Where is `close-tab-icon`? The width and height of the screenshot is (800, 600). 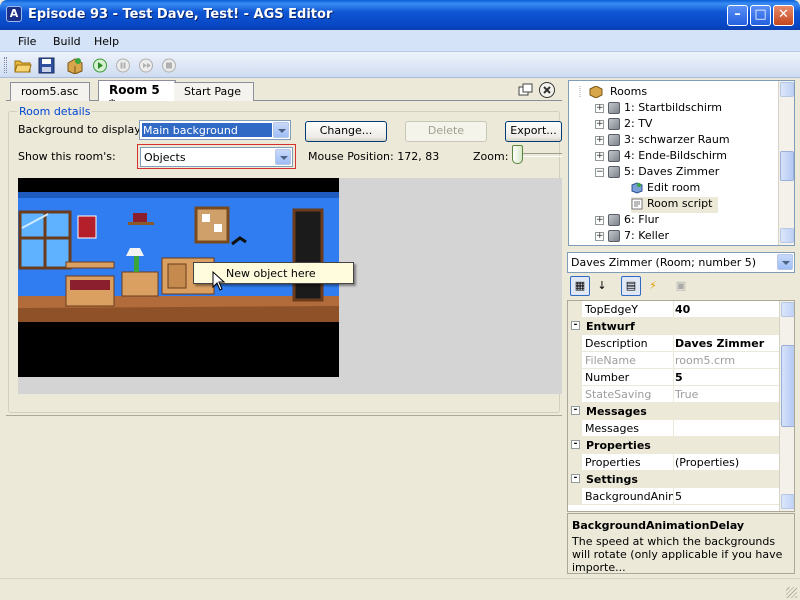
close-tab-icon is located at coordinates (547, 90).